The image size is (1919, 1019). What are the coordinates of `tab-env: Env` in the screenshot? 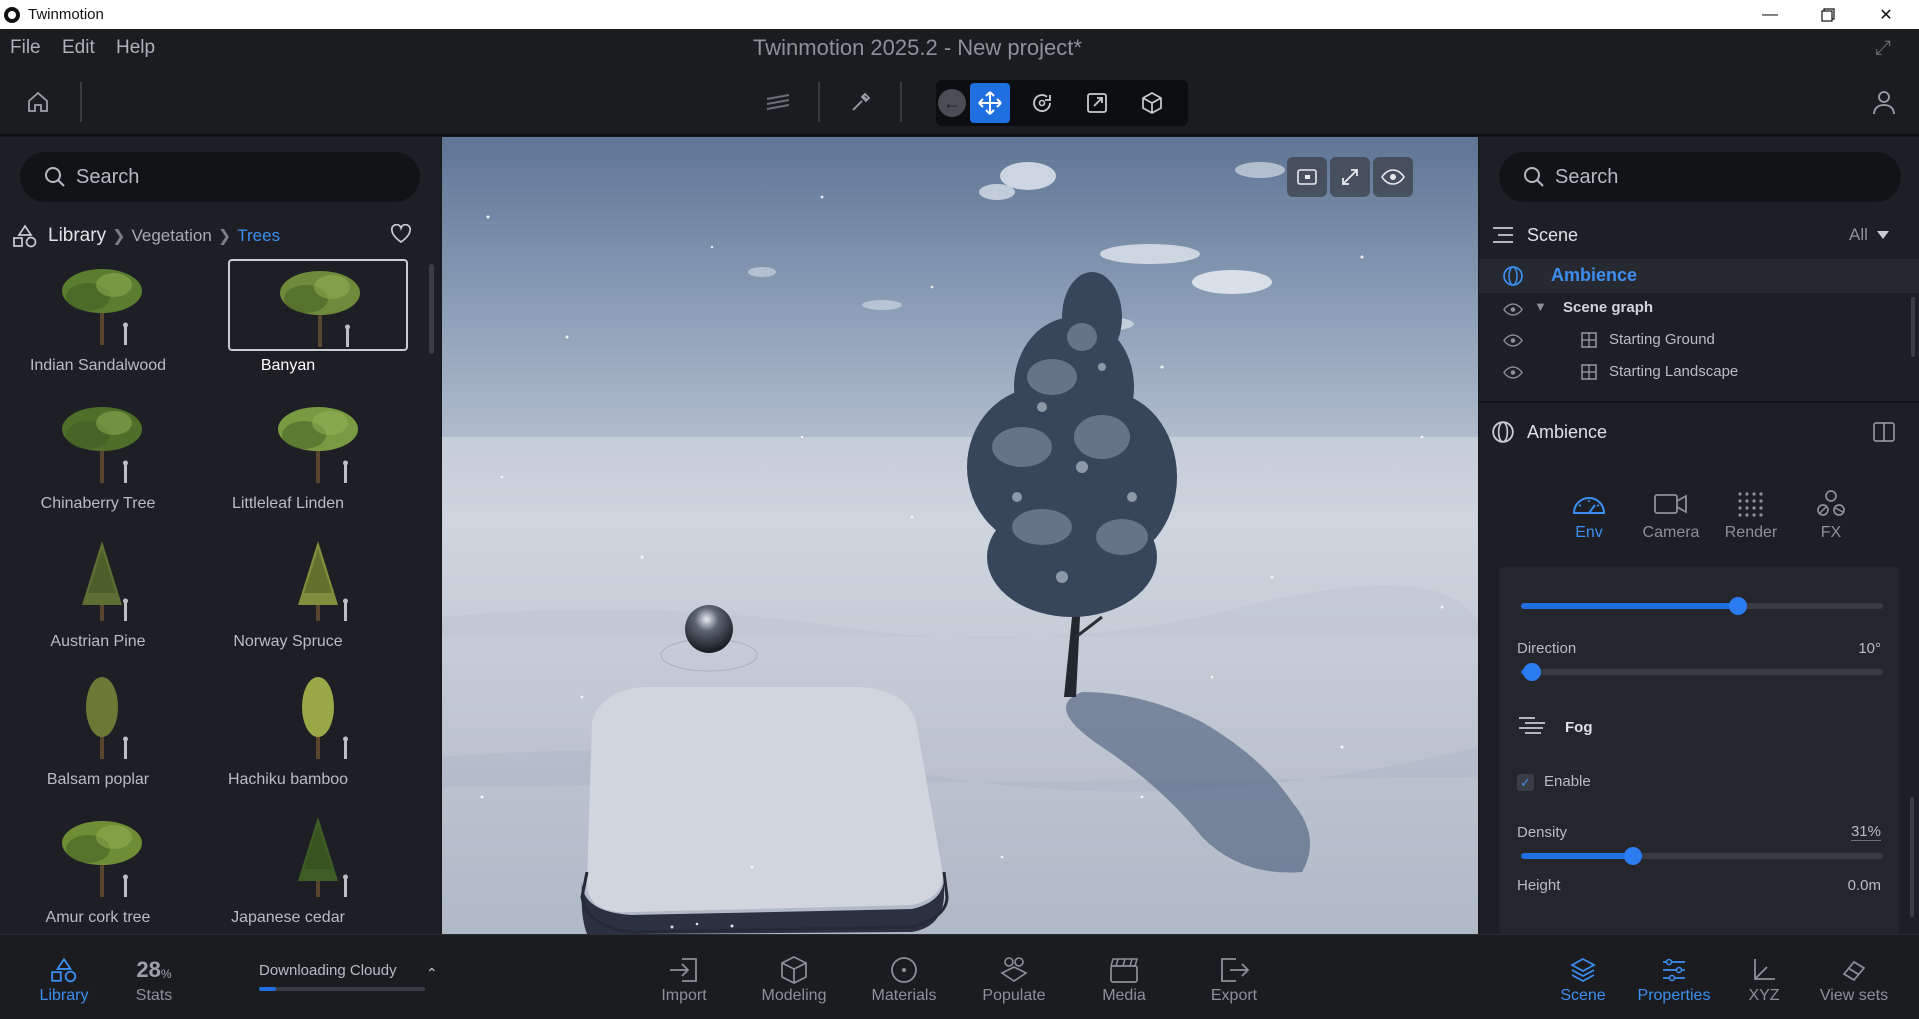 It's located at (1589, 515).